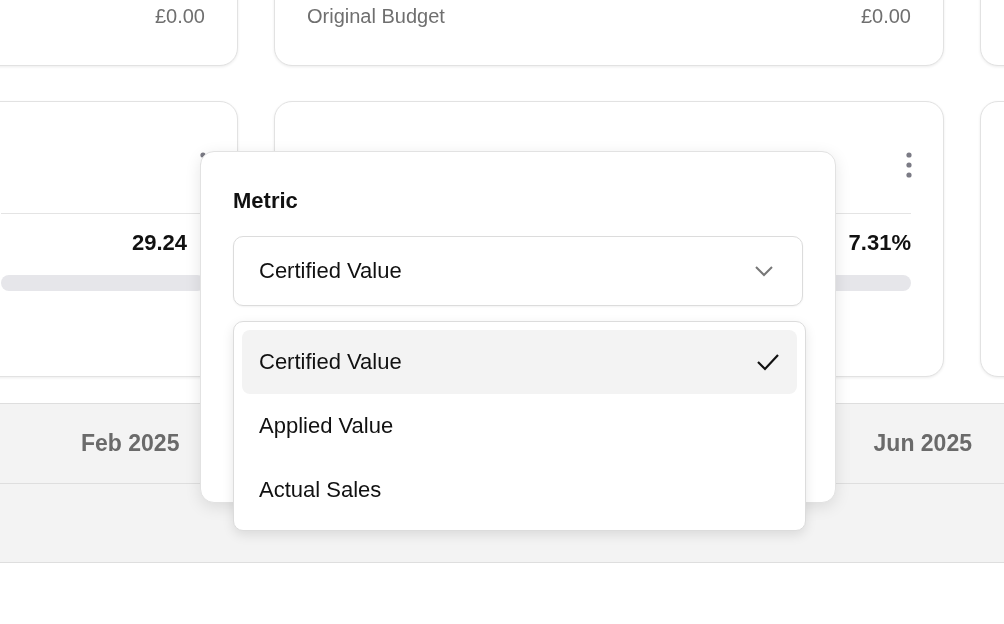 The image size is (1004, 624). What do you see at coordinates (909, 165) in the screenshot?
I see `more-icon` at bounding box center [909, 165].